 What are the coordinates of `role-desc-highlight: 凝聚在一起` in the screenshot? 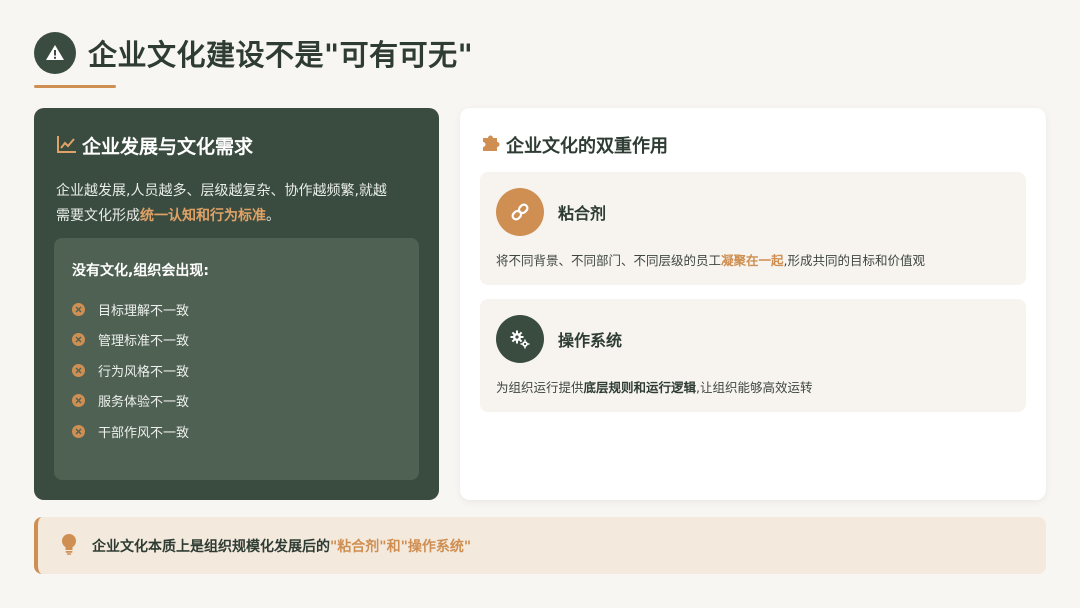 It's located at (752, 260).